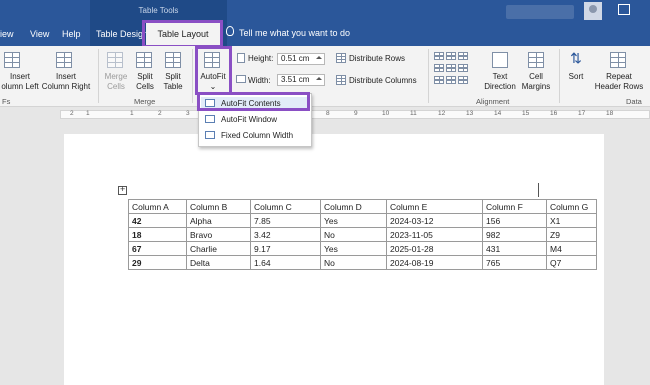 The image size is (650, 385). I want to click on merge-group-label: Merge, so click(145, 101).